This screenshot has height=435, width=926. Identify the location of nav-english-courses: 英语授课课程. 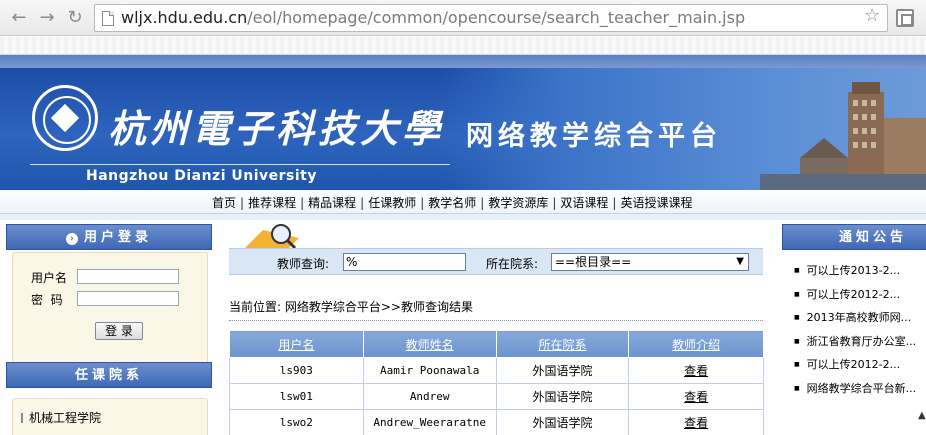
(656, 203).